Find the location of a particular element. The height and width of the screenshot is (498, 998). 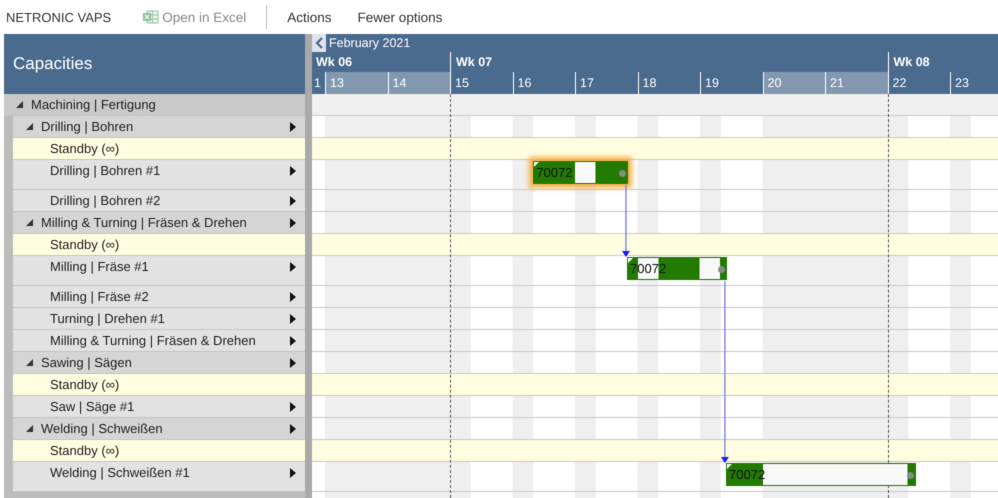

resource-row: Turning | Drehen #1 is located at coordinates (159, 319).